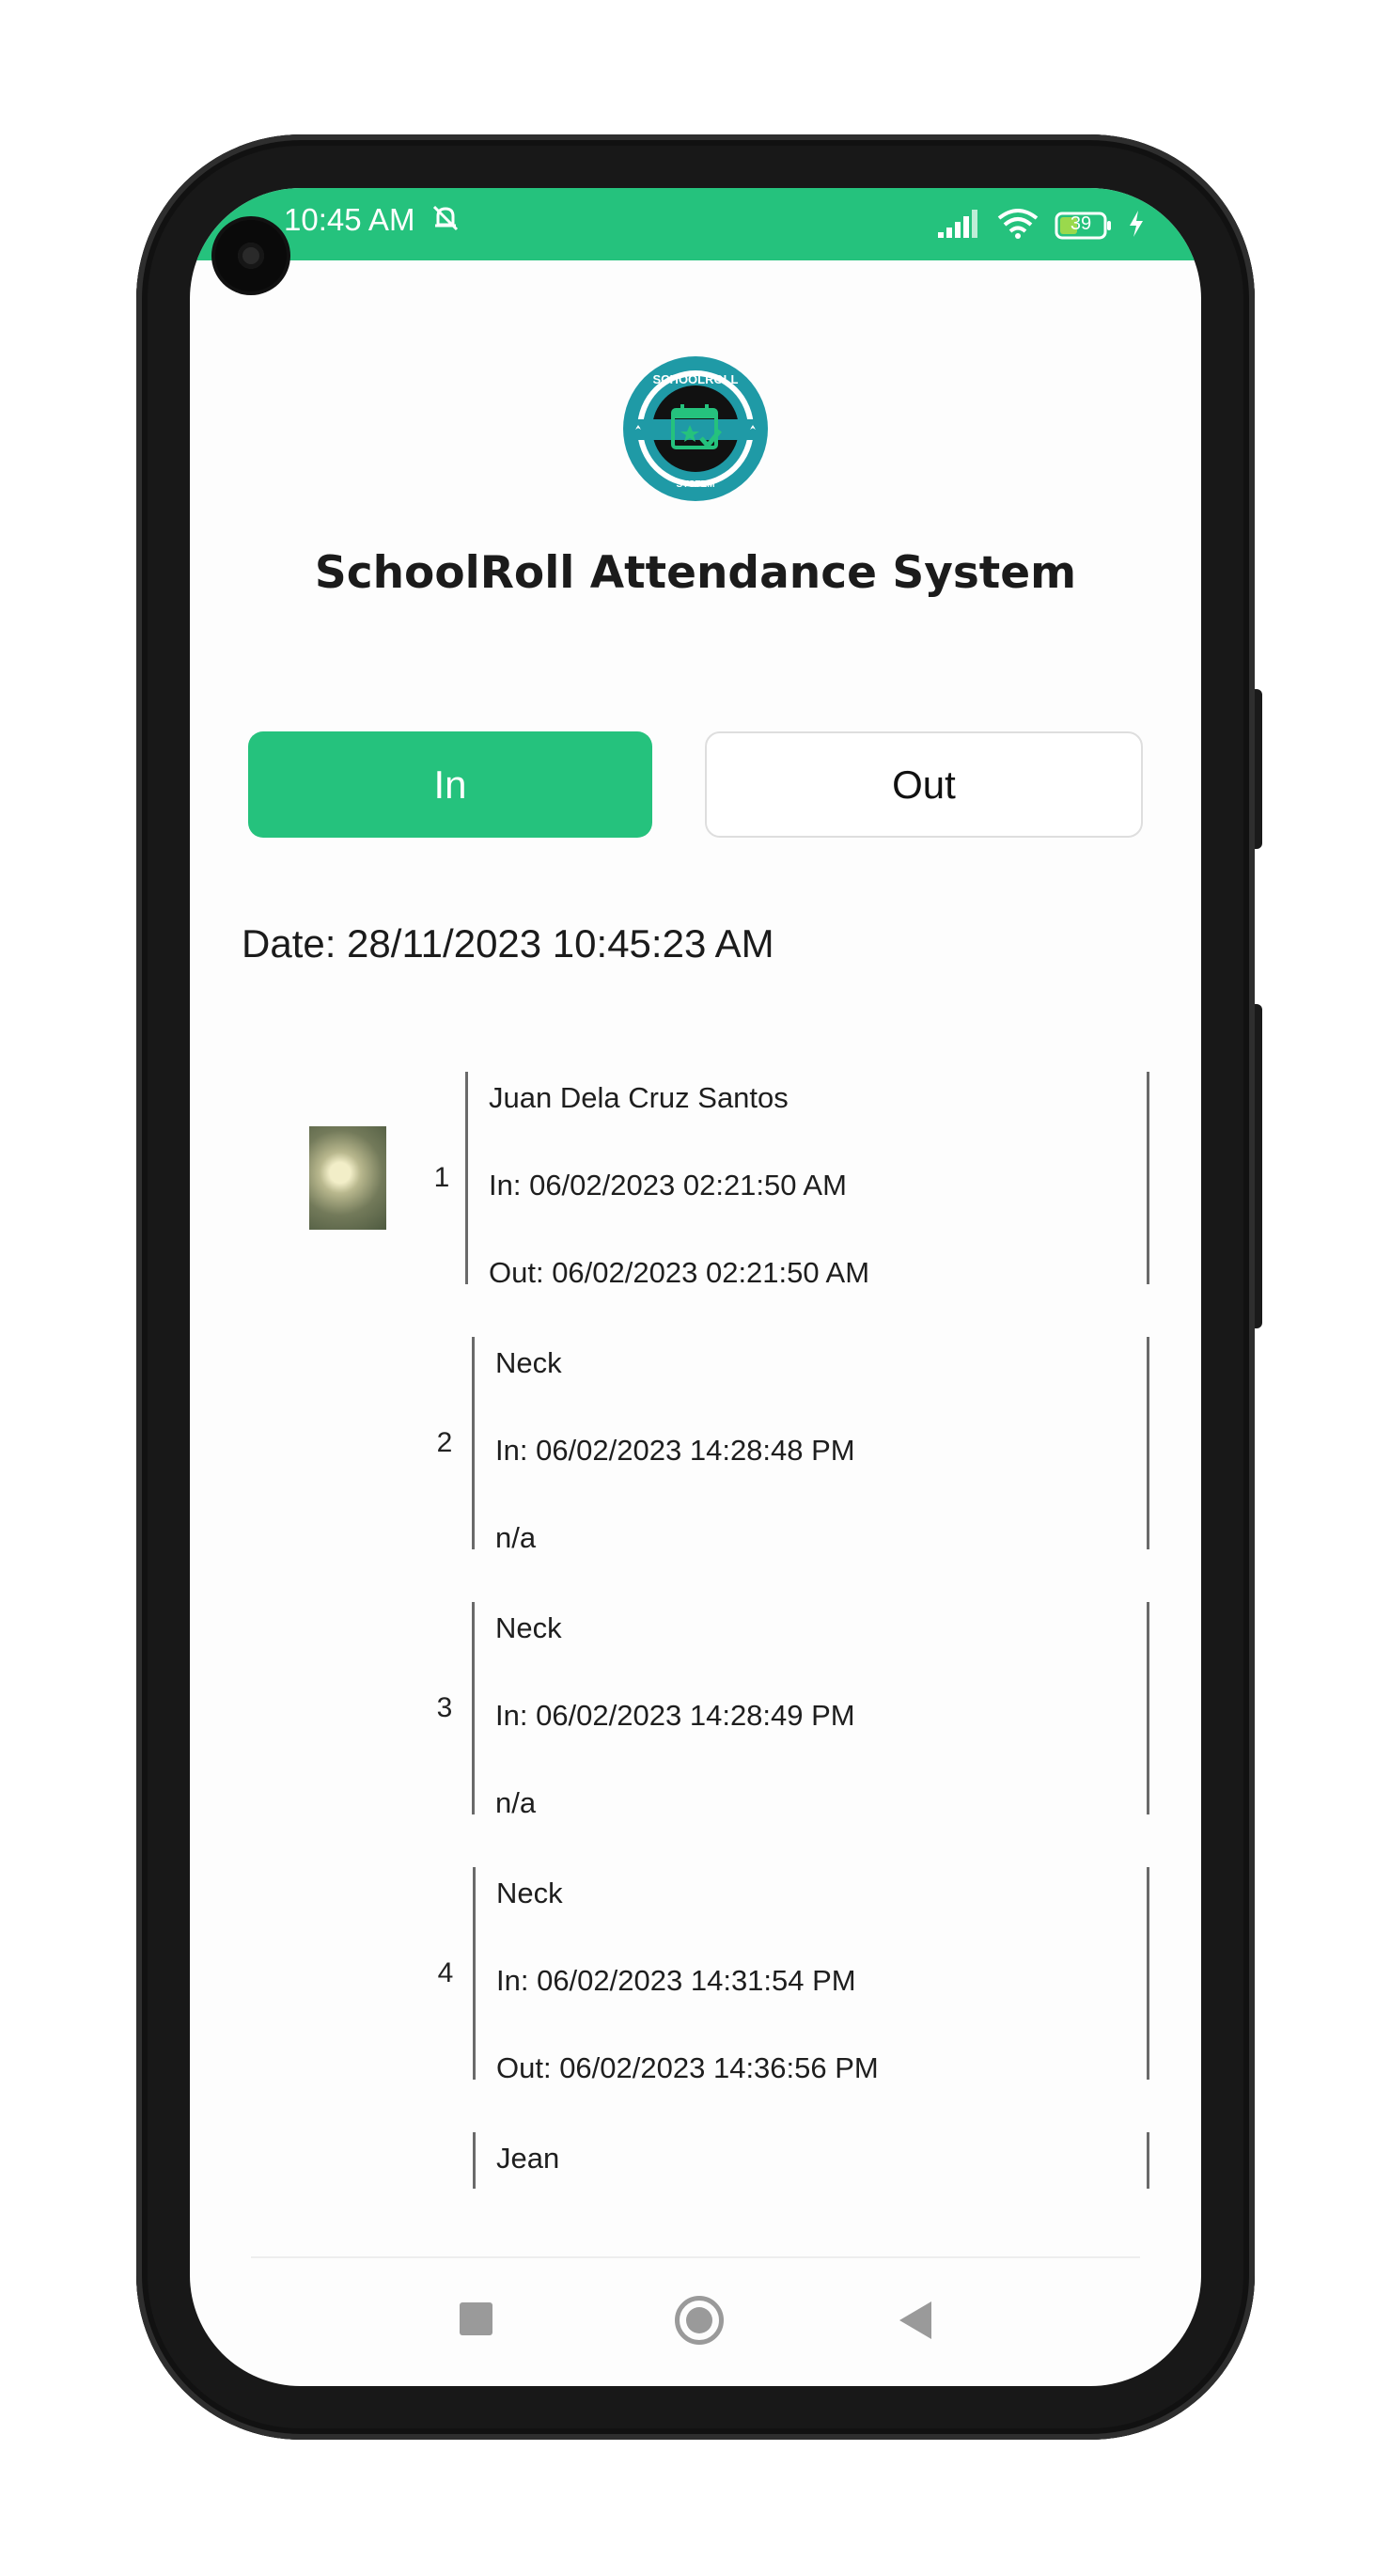 This screenshot has width=1391, height=2576. What do you see at coordinates (1258, 1166) in the screenshot?
I see `power-button` at bounding box center [1258, 1166].